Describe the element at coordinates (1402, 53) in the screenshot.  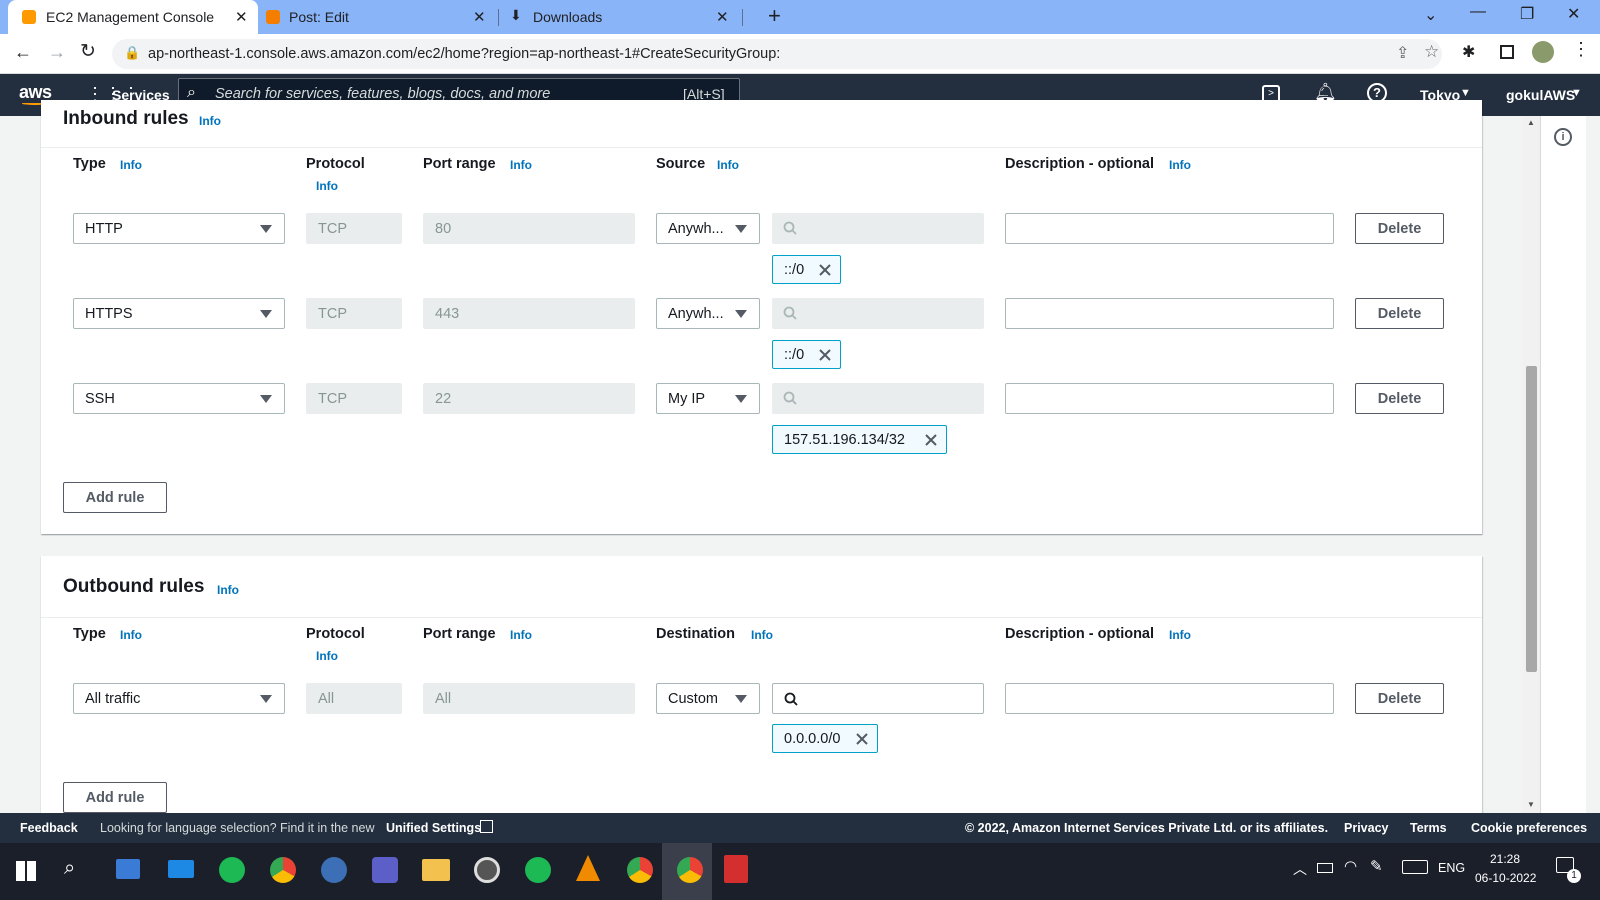
I see `share-icon: ⇪` at that location.